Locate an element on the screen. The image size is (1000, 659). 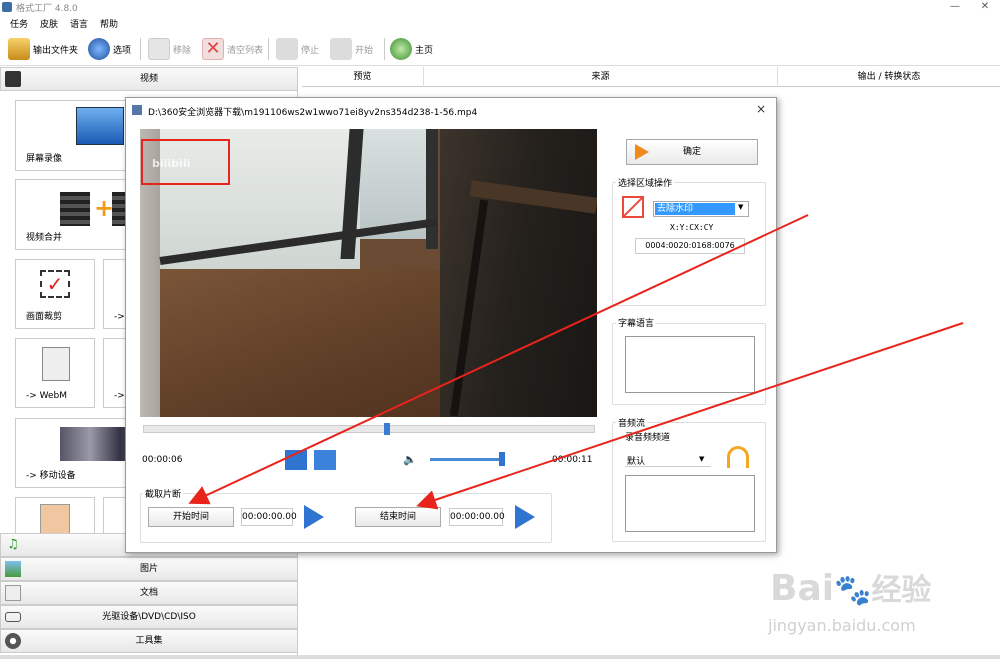
stop-label: 停止 is located at coordinates (310, 50).